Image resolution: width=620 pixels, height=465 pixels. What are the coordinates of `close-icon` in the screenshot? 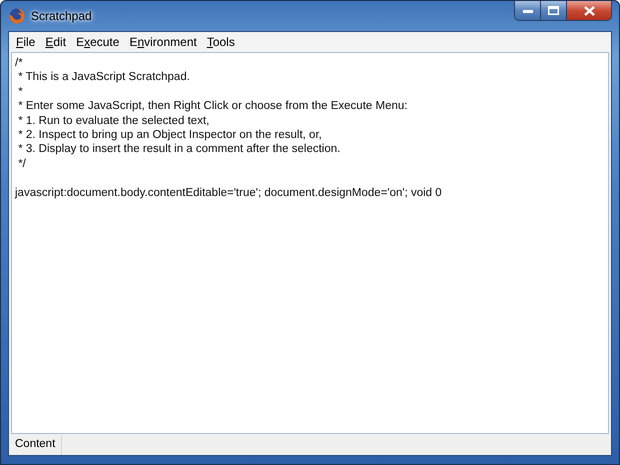 It's located at (589, 11).